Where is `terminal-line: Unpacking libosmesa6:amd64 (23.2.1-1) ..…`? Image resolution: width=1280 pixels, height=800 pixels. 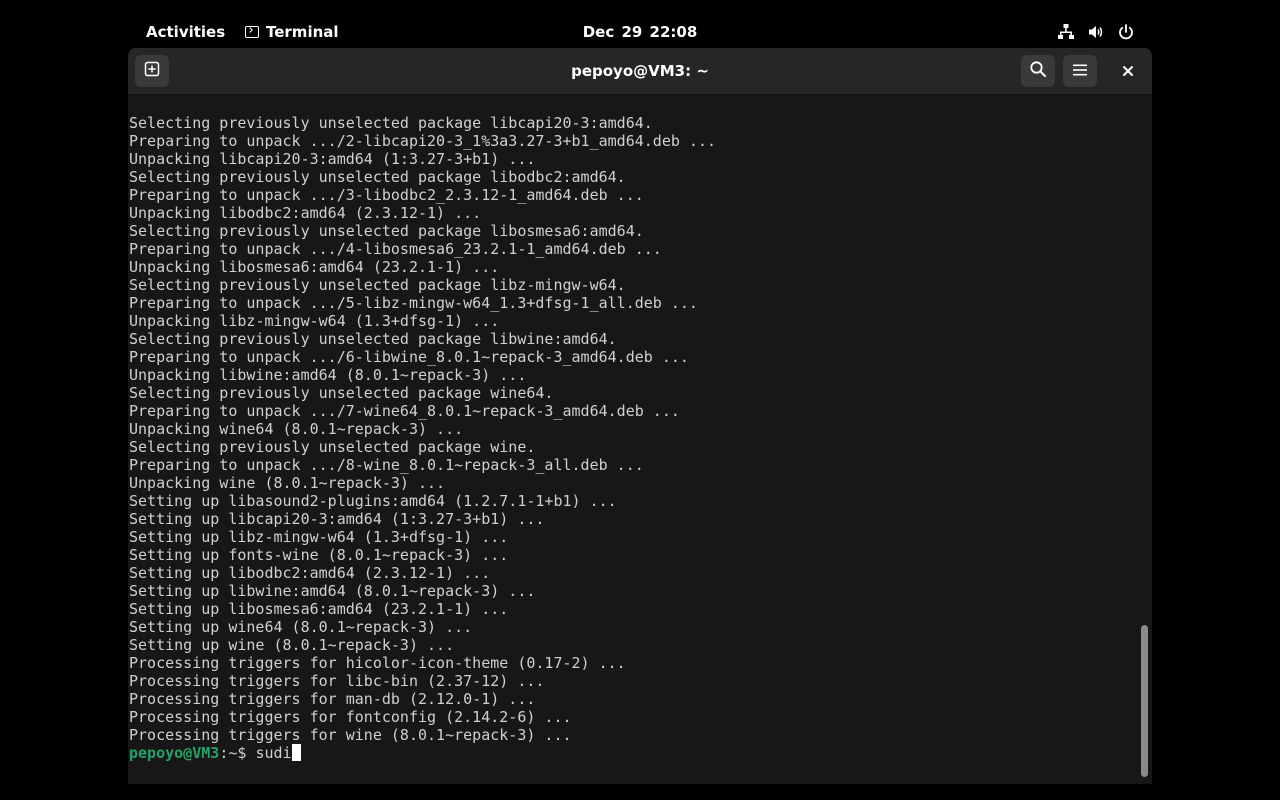
terminal-line: Unpacking libosmesa6:amd64 (23.2.1-1) ..… is located at coordinates (314, 267).